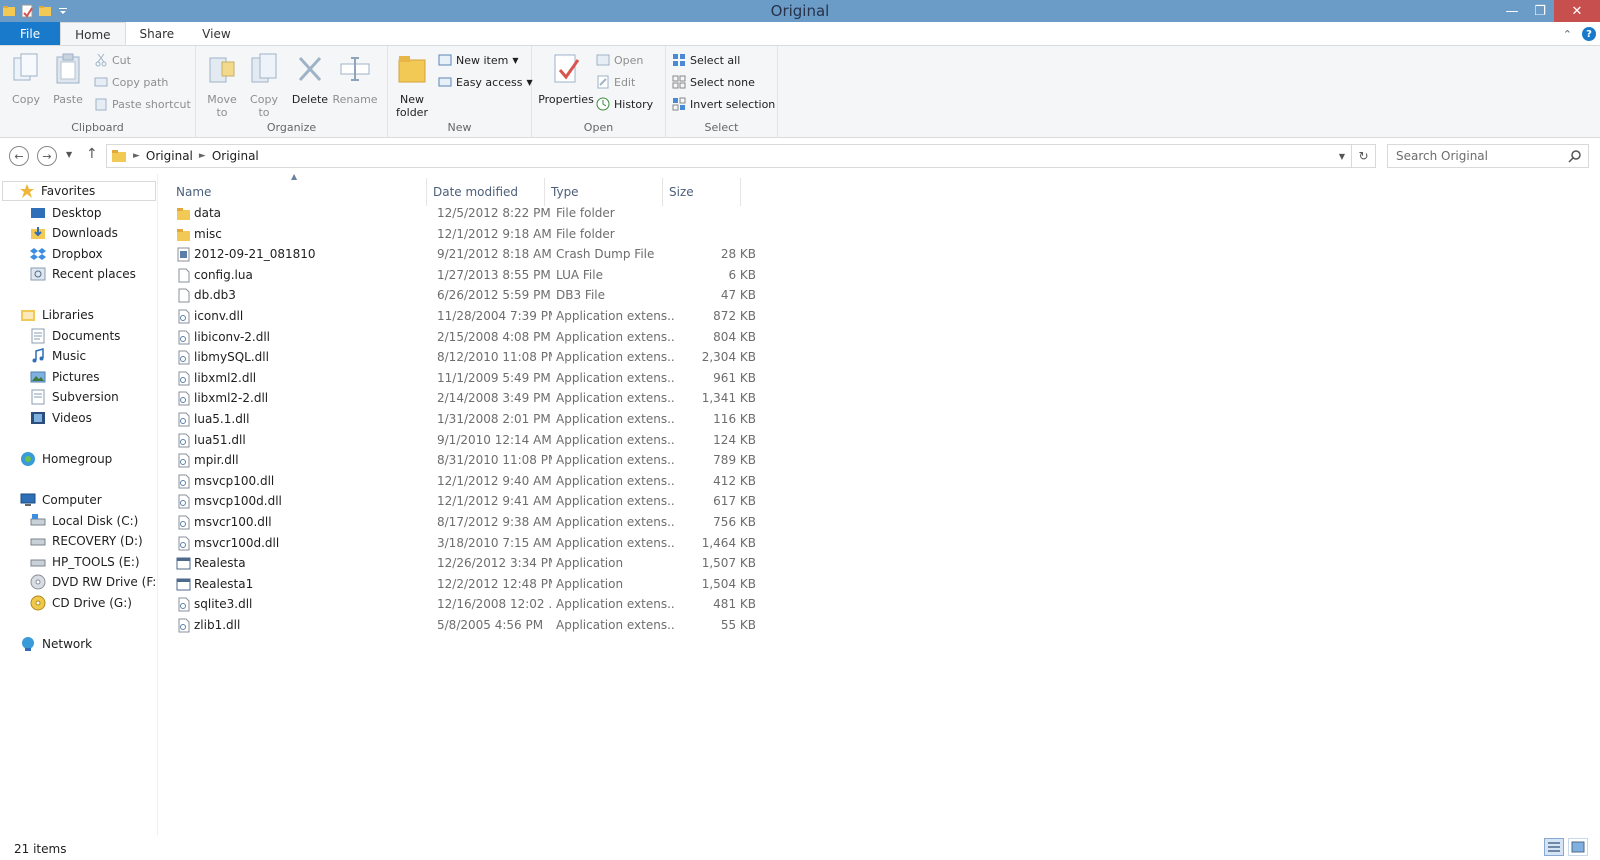  Describe the element at coordinates (58, 356) in the screenshot. I see `nav-music: Music` at that location.